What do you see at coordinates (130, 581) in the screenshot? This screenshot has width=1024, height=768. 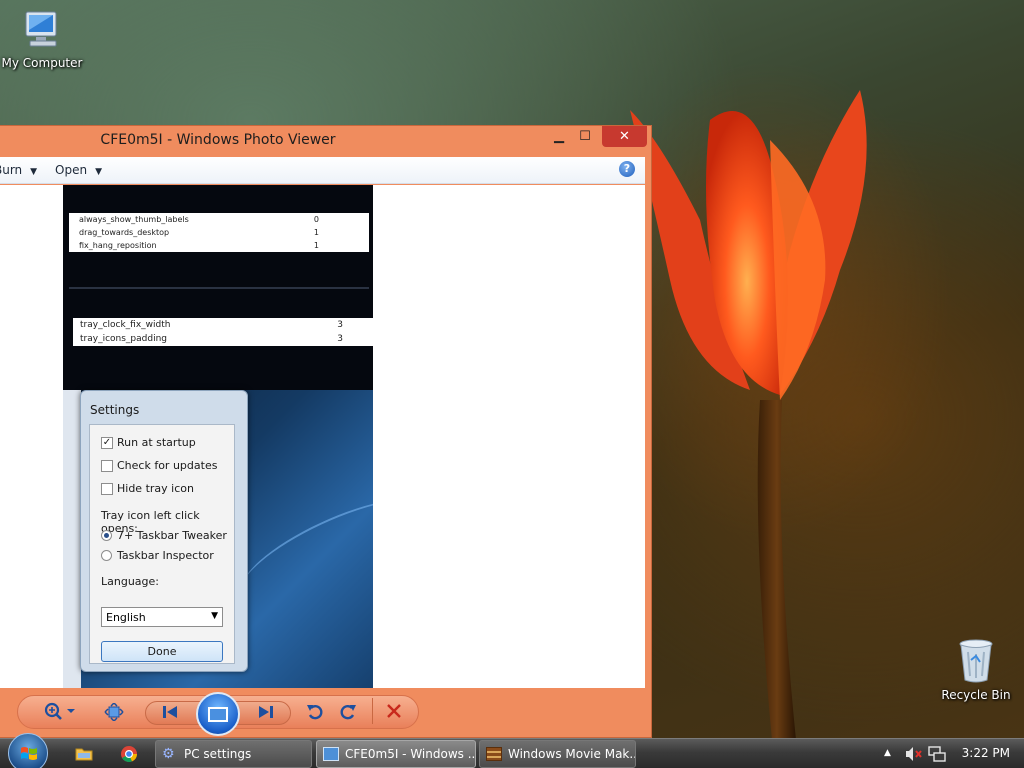 I see `language-label: Language:` at bounding box center [130, 581].